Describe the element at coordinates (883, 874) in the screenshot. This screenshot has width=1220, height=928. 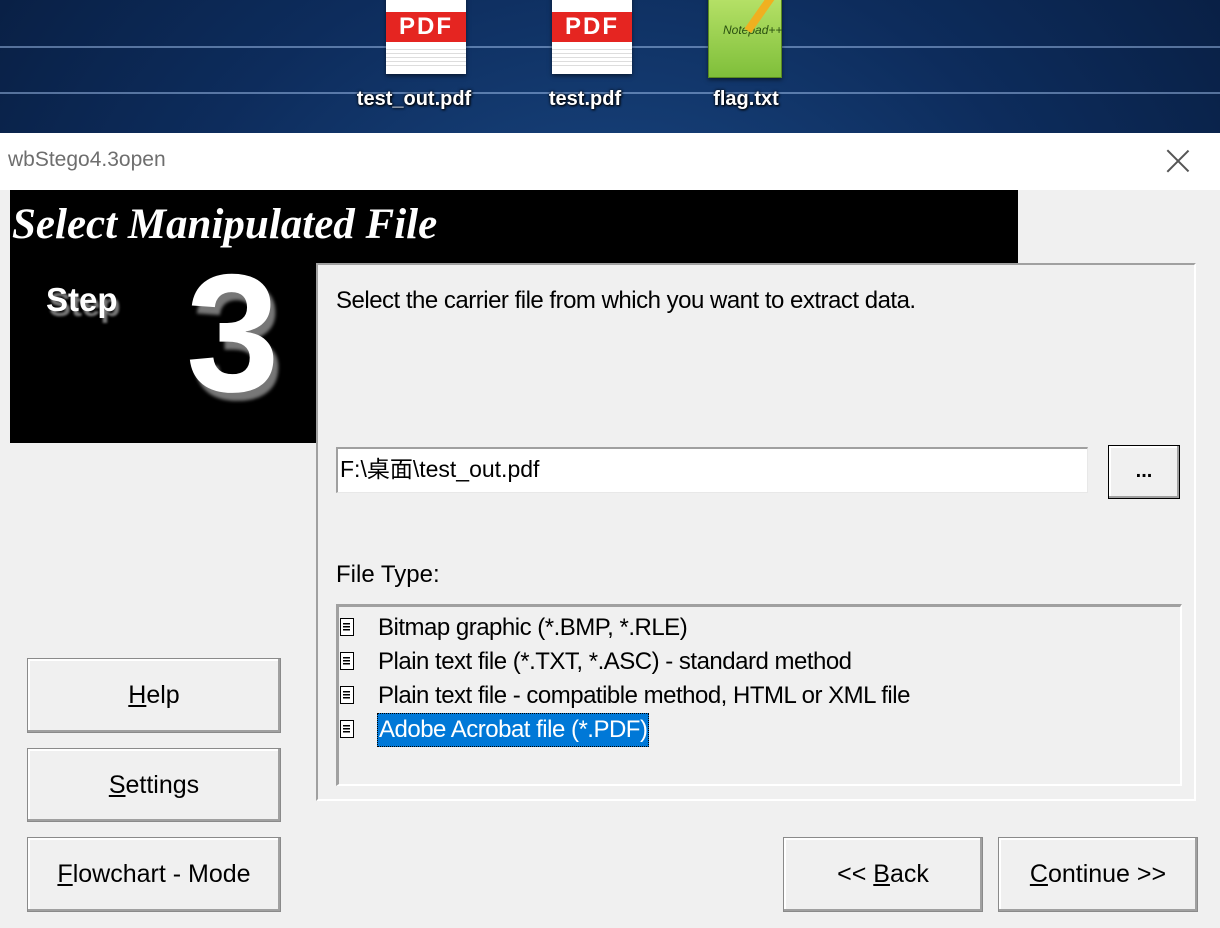
I see `back-button: << Back` at that location.